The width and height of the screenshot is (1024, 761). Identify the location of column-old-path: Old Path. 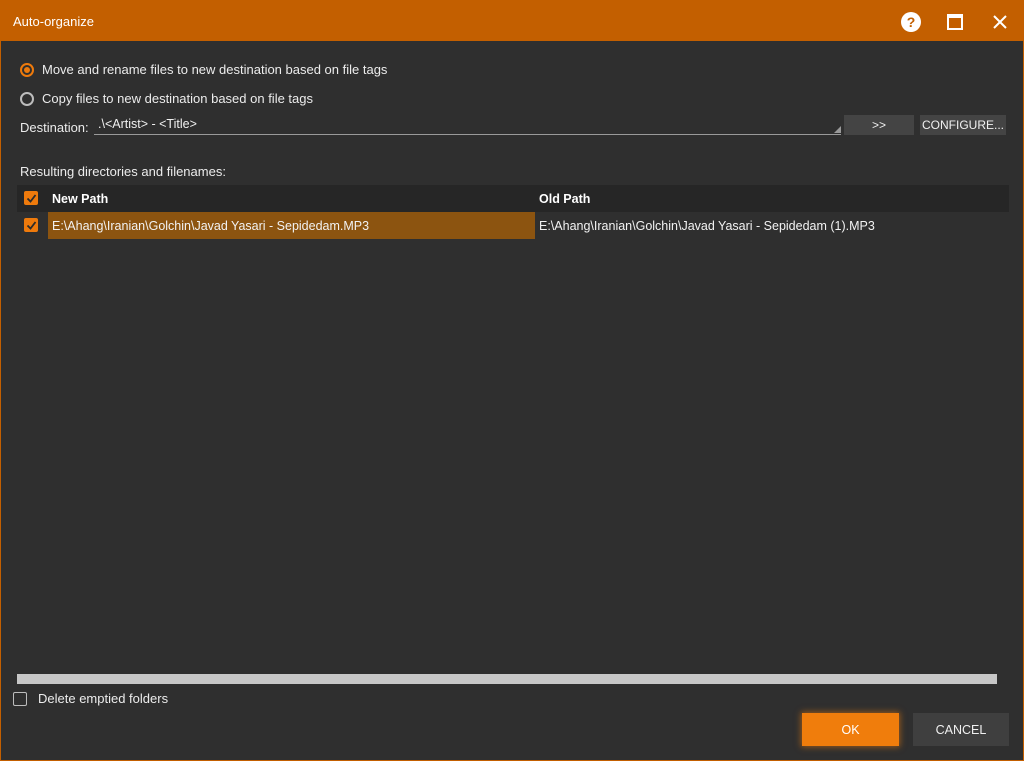
(564, 199).